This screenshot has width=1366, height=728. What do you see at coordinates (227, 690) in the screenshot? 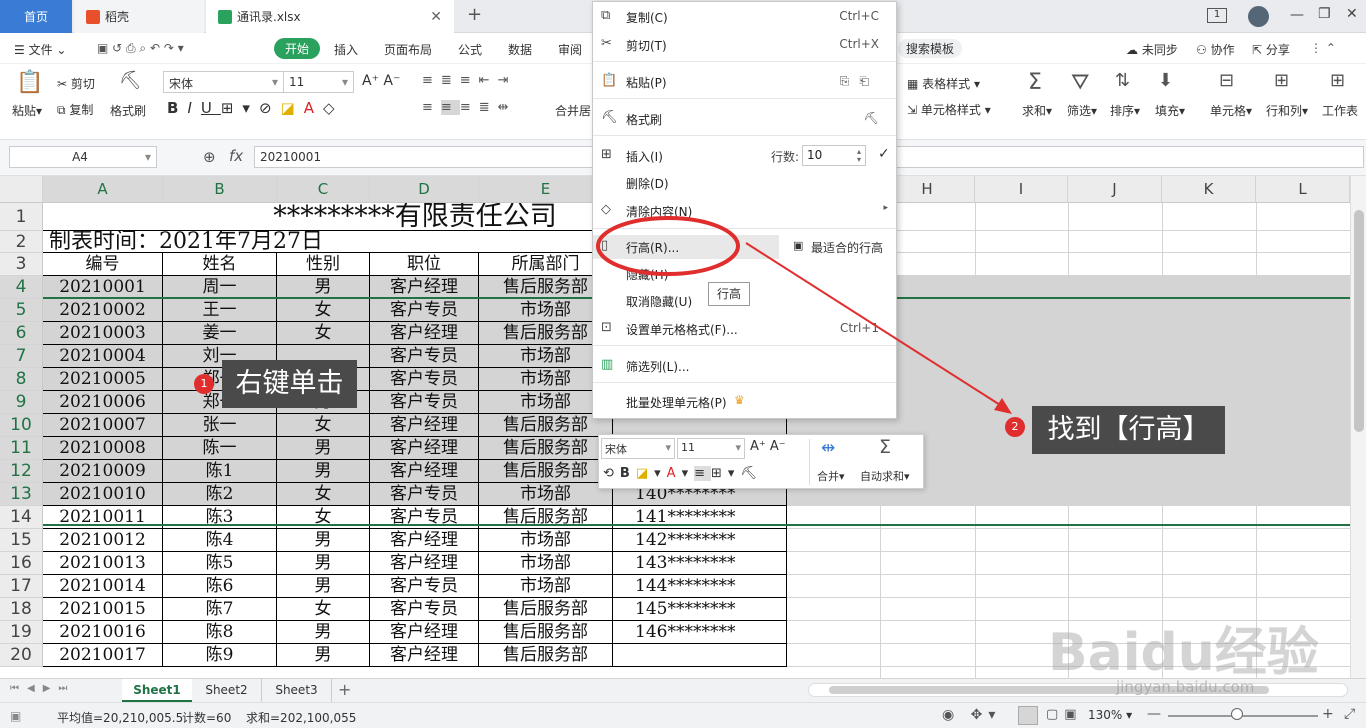
I see `sheet-tab-2: Sheet2` at bounding box center [227, 690].